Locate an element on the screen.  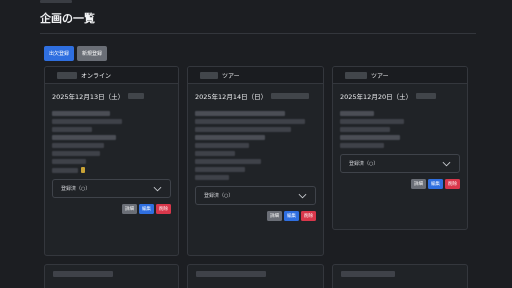
event-date: 2025年12月14日（日） is located at coordinates (231, 97).